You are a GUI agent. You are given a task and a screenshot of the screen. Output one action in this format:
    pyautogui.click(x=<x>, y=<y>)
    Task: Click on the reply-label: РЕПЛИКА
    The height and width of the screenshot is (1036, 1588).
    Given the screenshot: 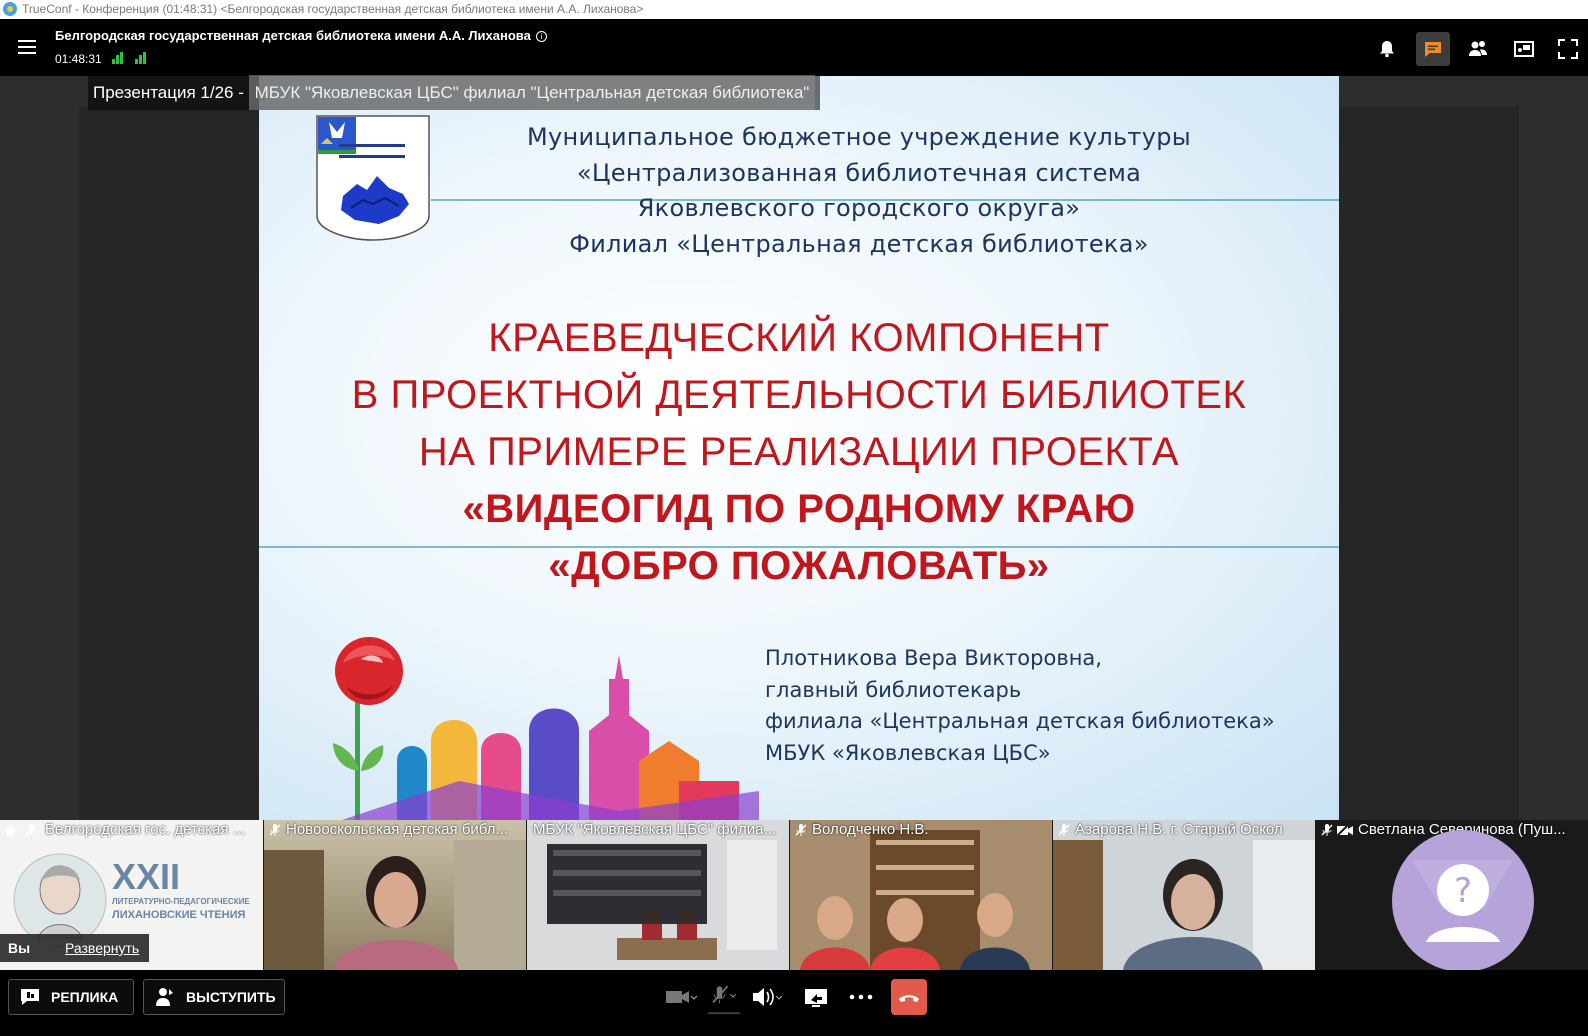 What is the action you would take?
    pyautogui.click(x=85, y=997)
    